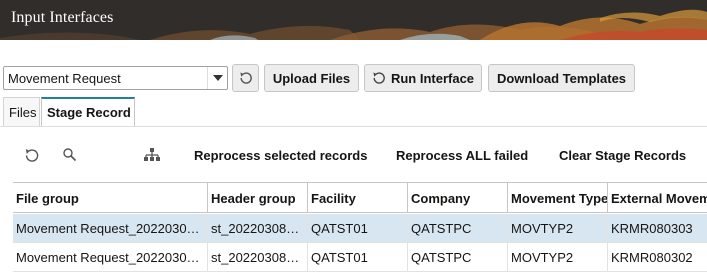  I want to click on tab-files: Files, so click(21, 111).